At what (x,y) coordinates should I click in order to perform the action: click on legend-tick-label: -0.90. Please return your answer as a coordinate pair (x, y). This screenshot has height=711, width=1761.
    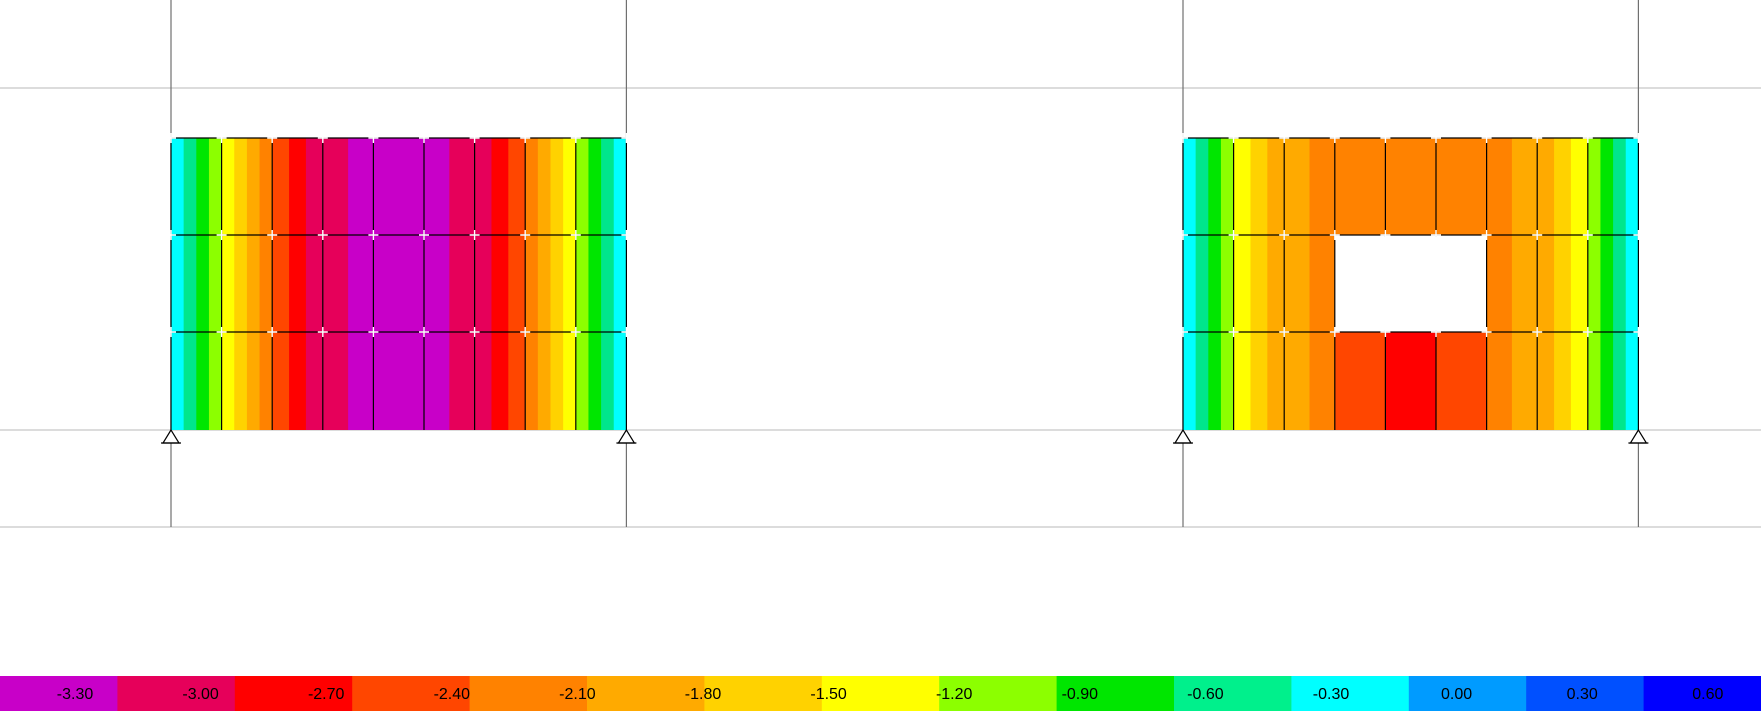
    Looking at the image, I should click on (1080, 694).